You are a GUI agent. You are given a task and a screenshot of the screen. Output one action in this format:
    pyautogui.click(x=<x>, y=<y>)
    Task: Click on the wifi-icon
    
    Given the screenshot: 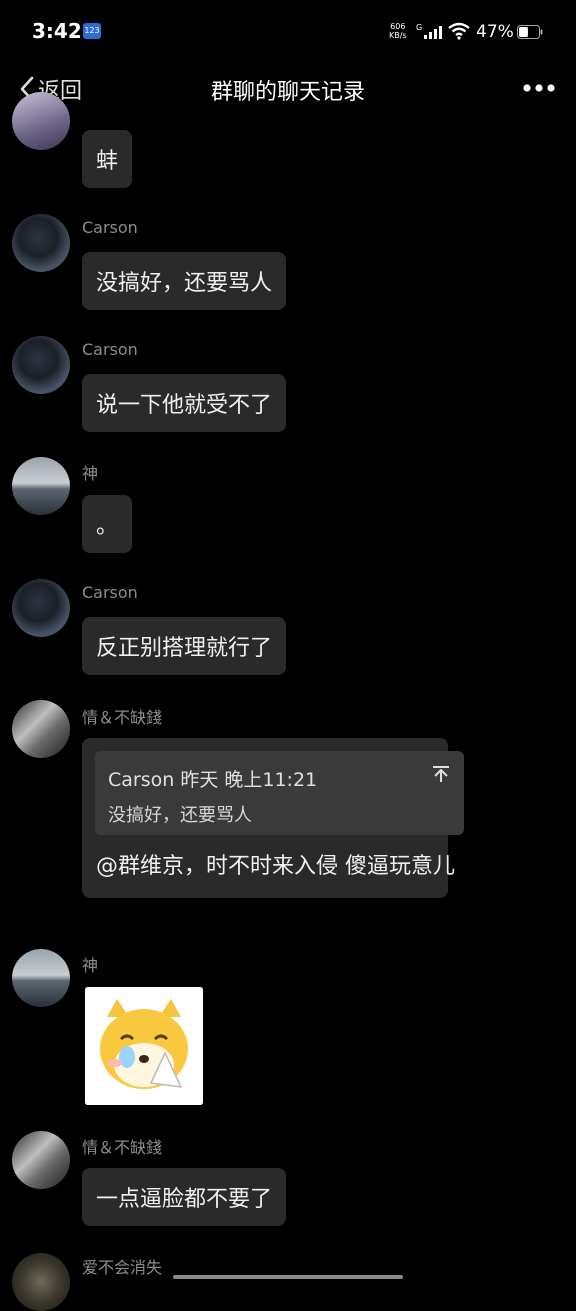 What is the action you would take?
    pyautogui.click(x=459, y=31)
    